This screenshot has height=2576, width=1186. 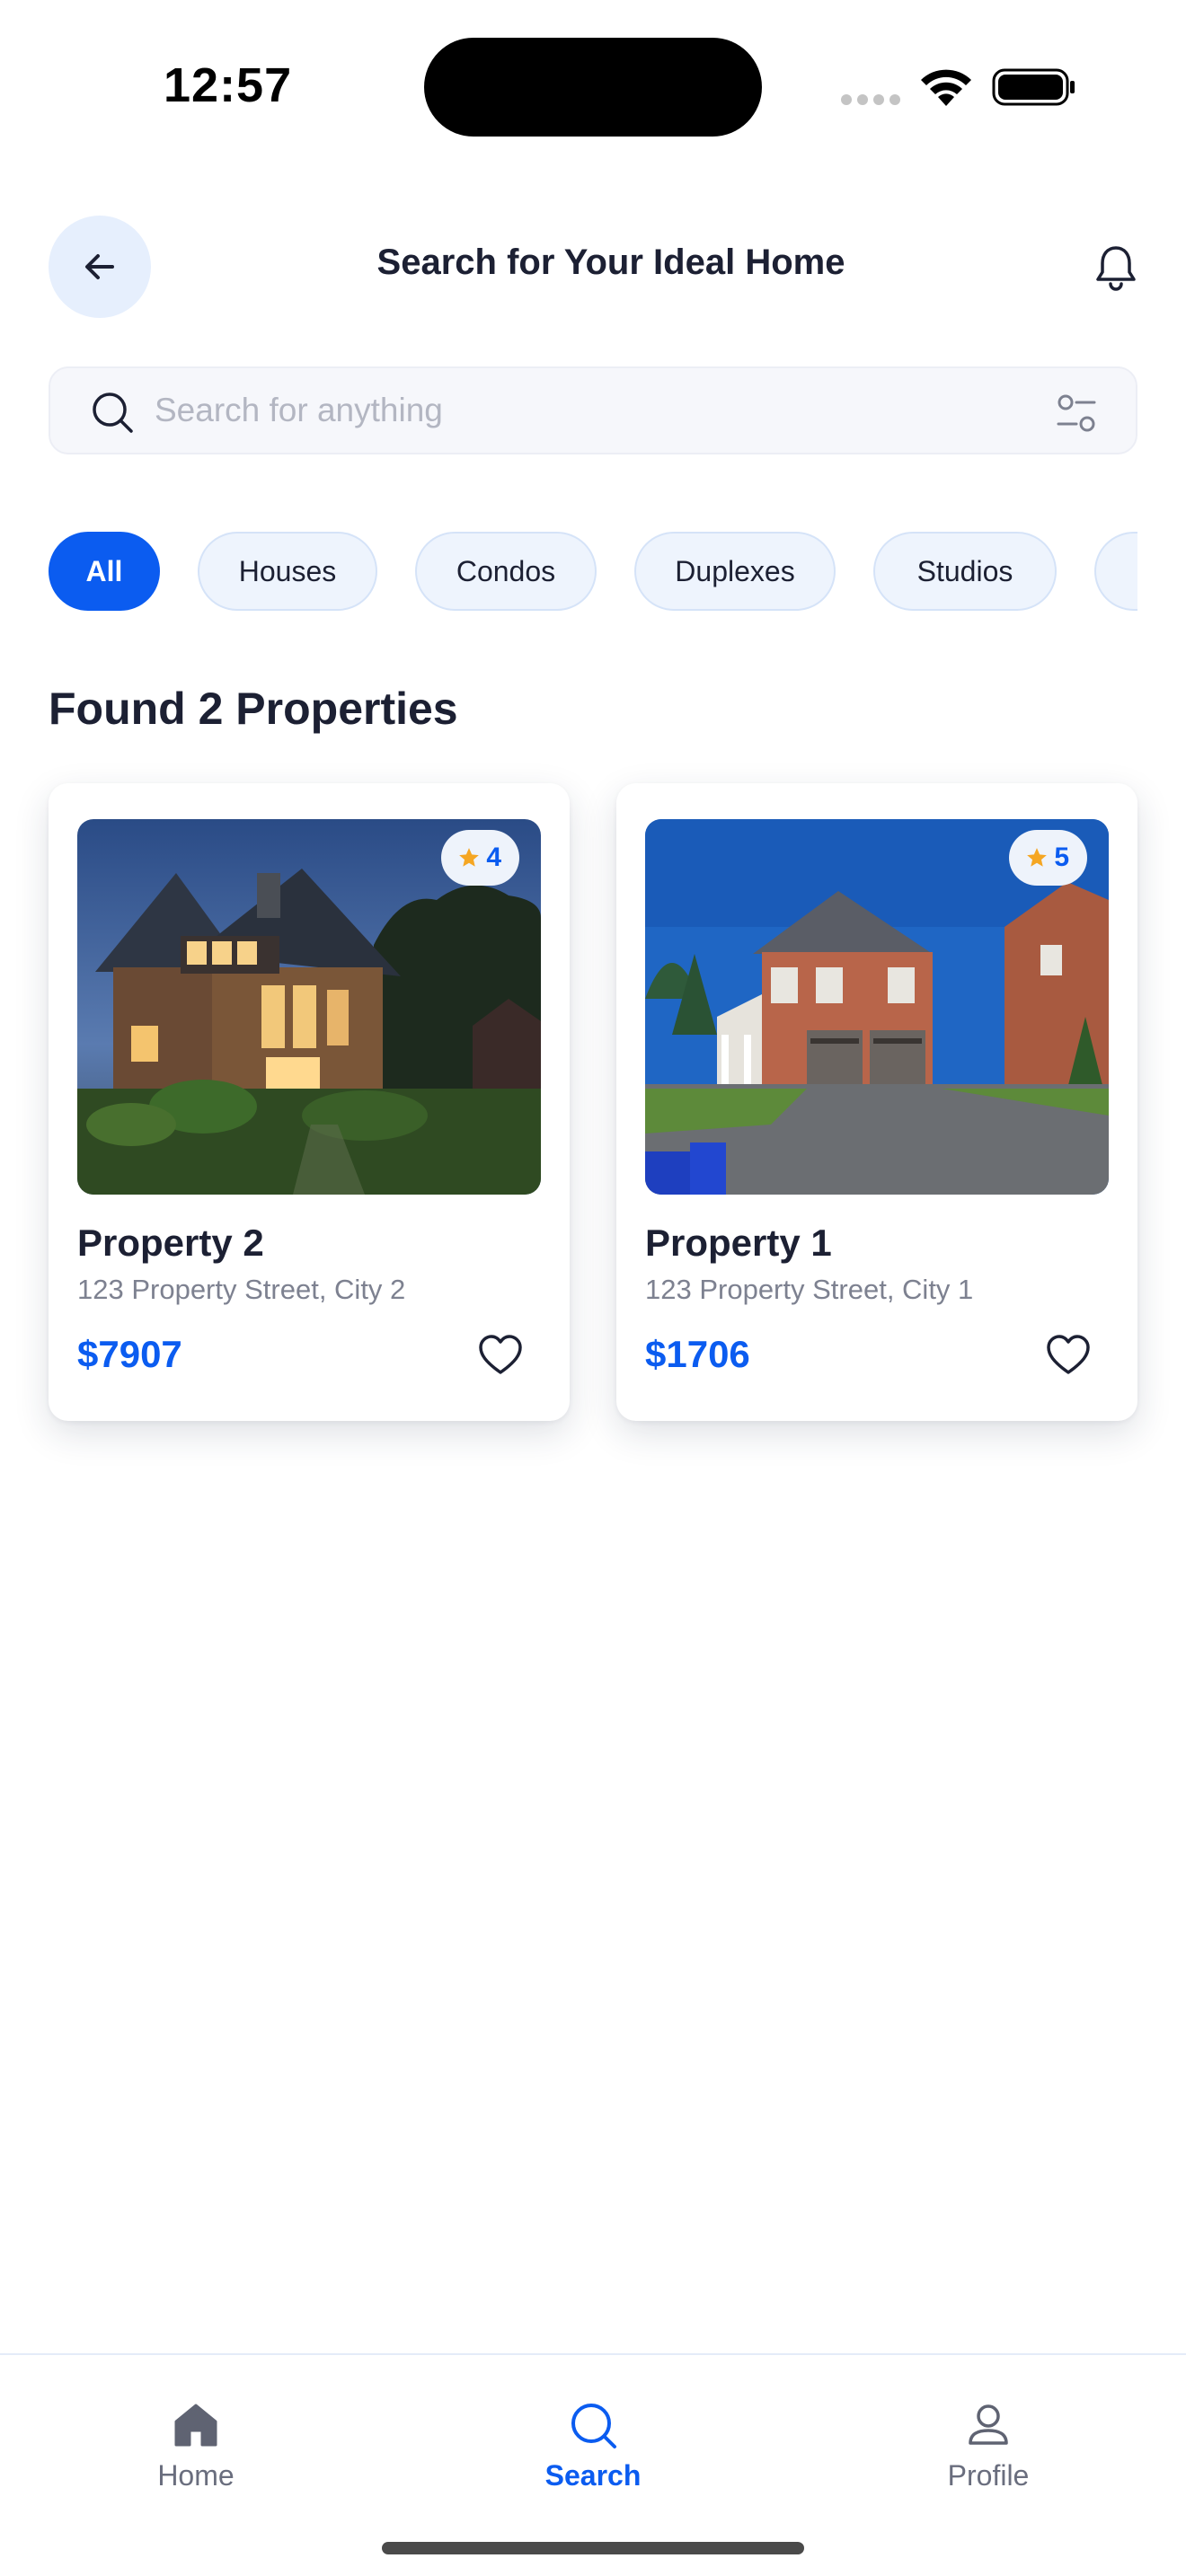 I want to click on chip-partial: V, so click(x=1115, y=571).